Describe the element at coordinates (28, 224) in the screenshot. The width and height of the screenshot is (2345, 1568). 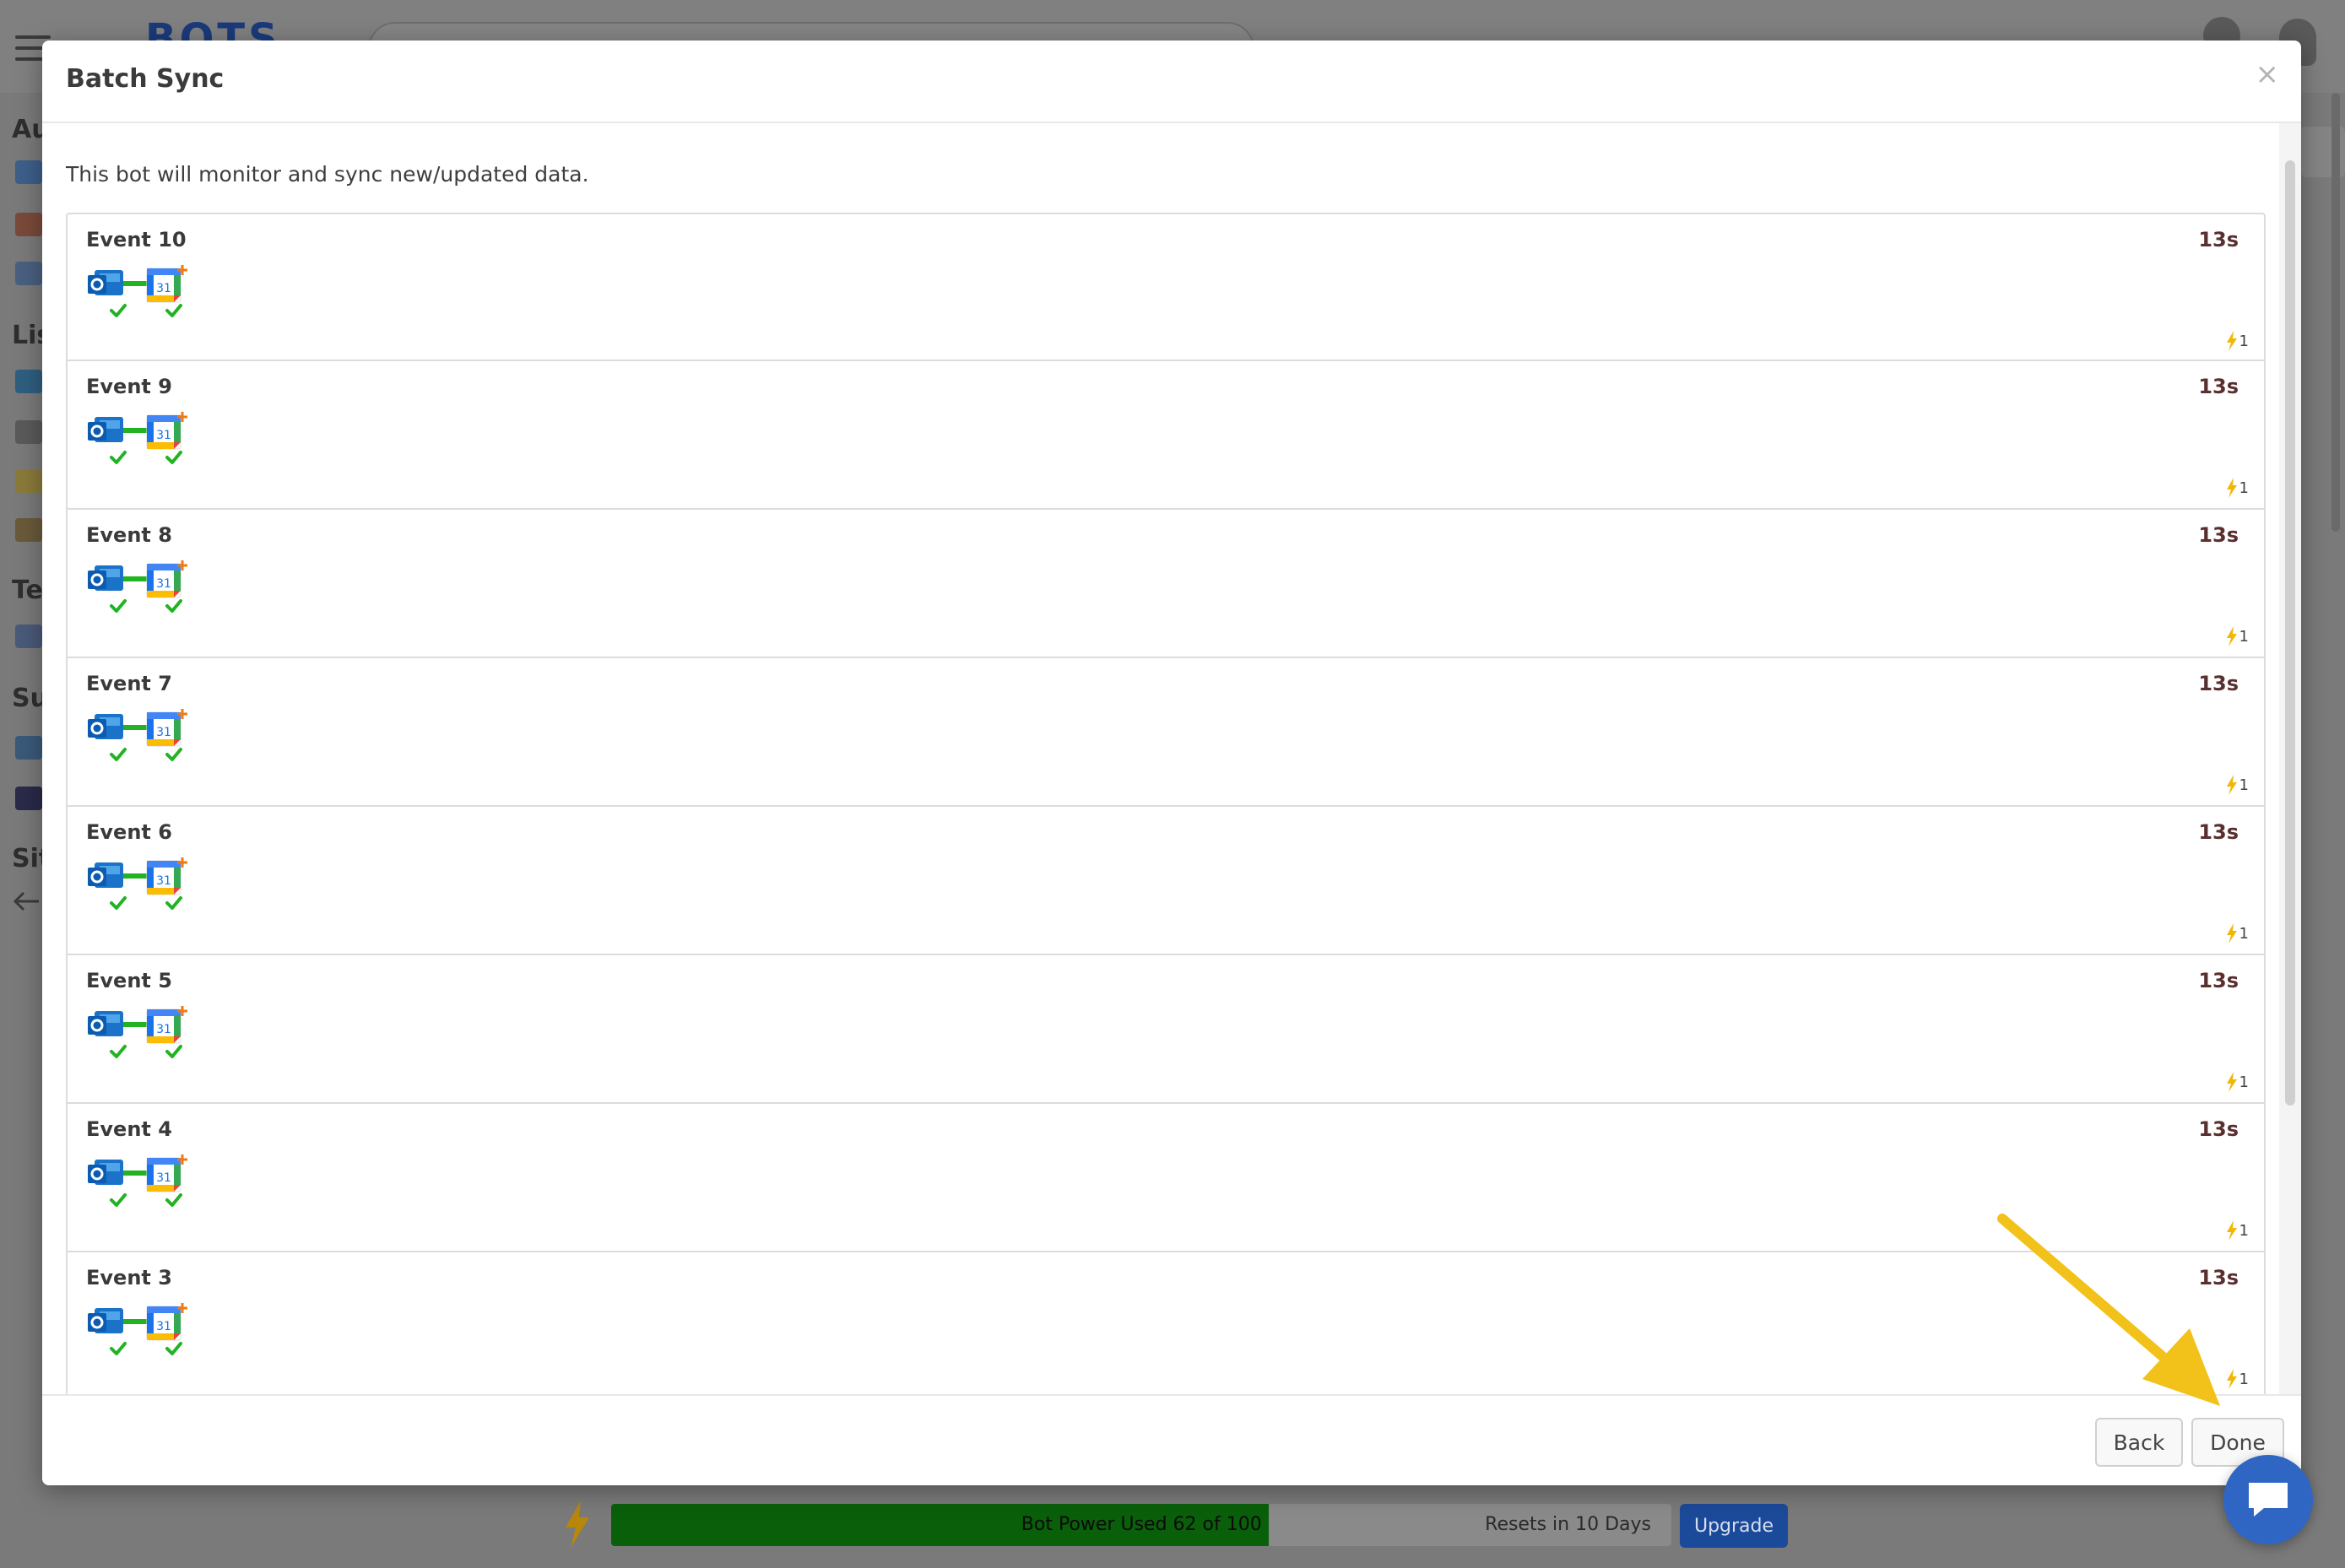
I see `calendar-icon` at that location.